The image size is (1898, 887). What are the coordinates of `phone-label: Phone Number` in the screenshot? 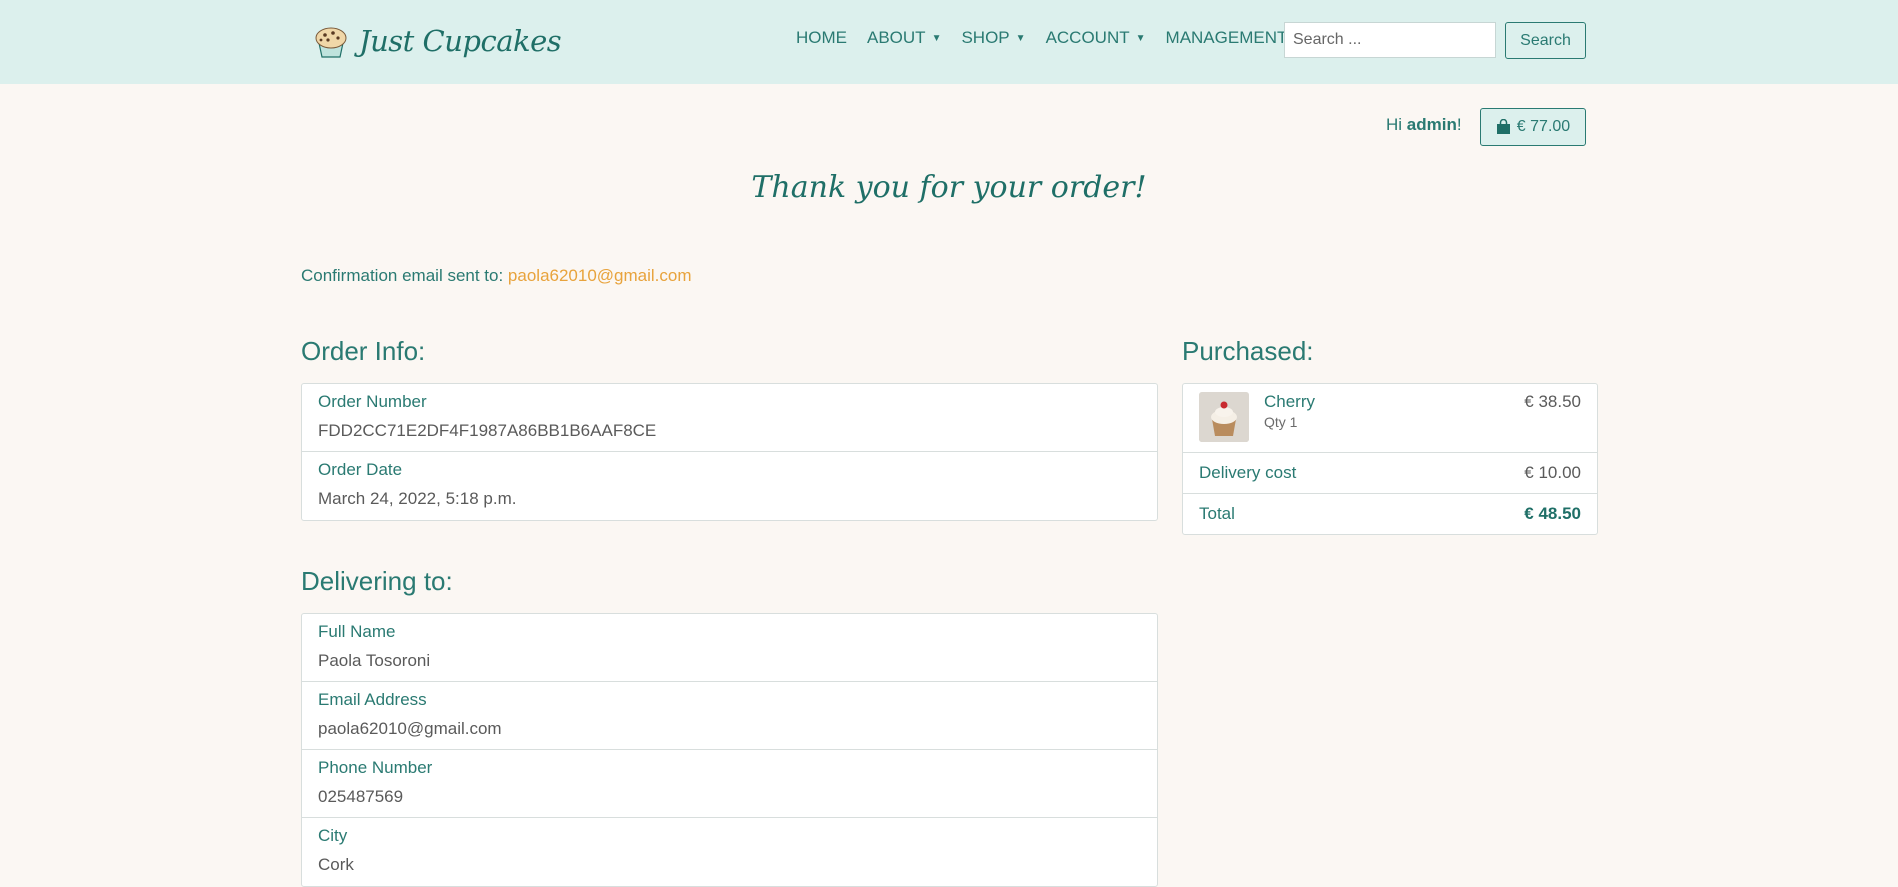 It's located at (375, 767).